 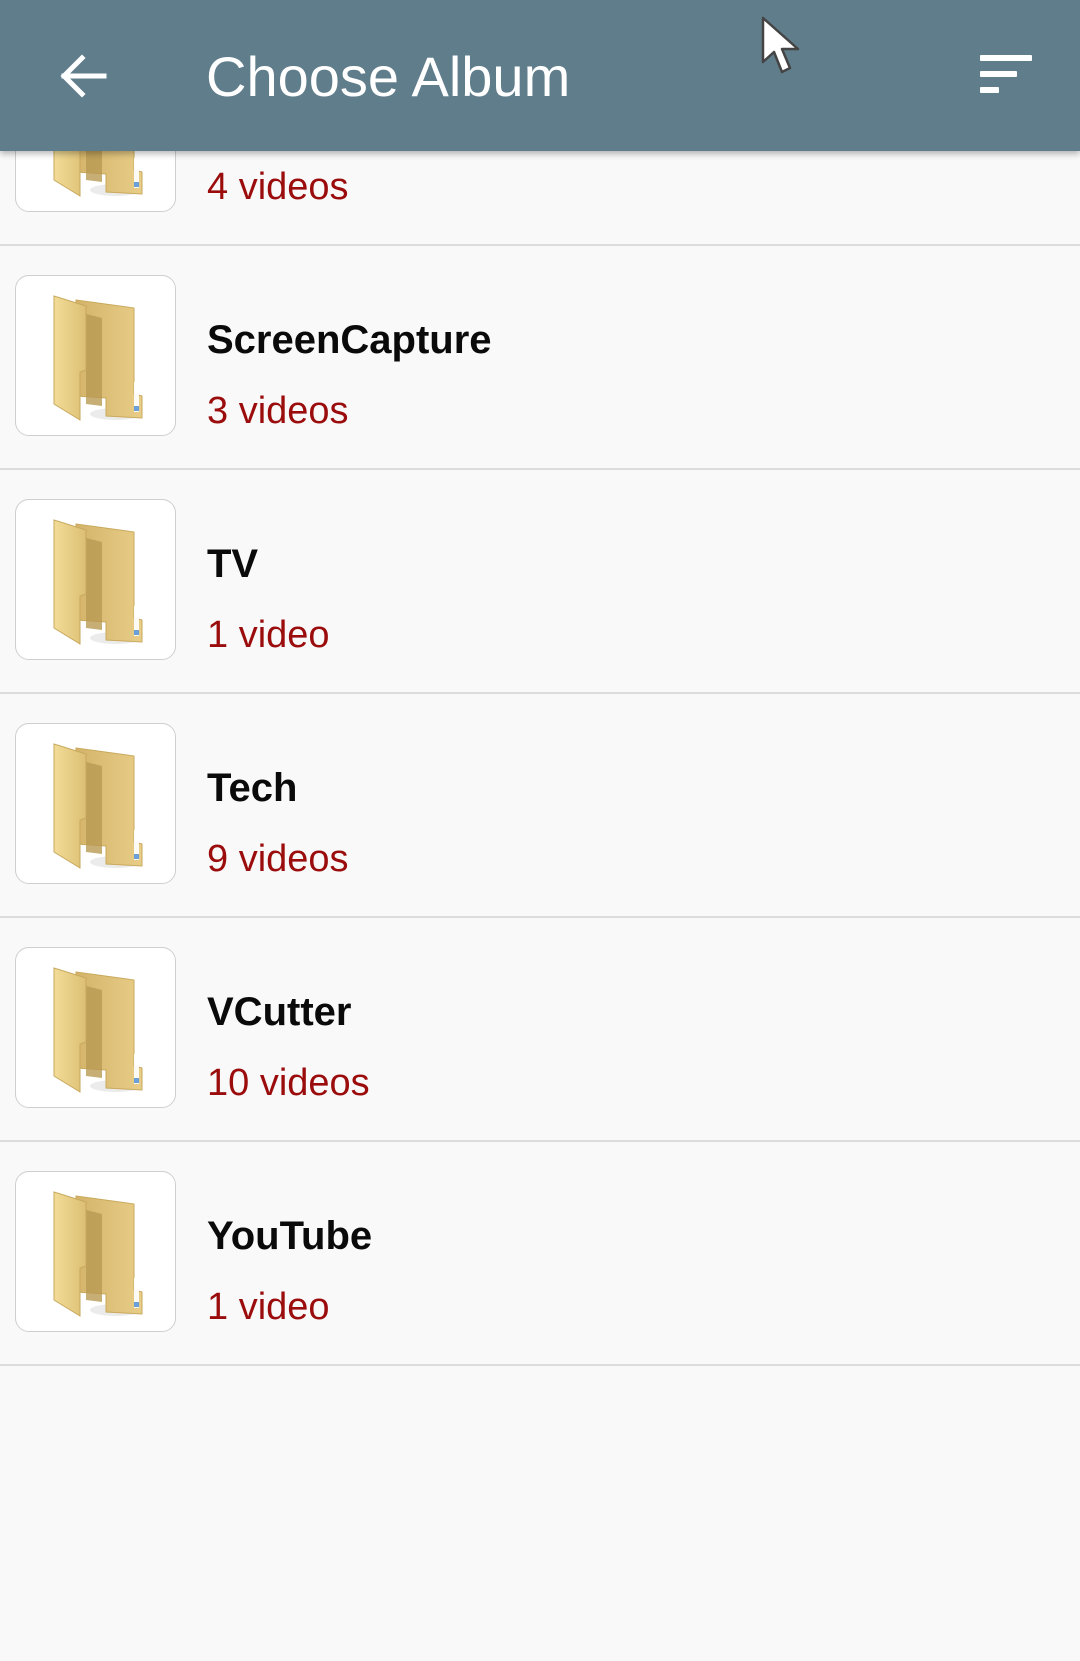 What do you see at coordinates (252, 788) in the screenshot?
I see `album-name: Tech` at bounding box center [252, 788].